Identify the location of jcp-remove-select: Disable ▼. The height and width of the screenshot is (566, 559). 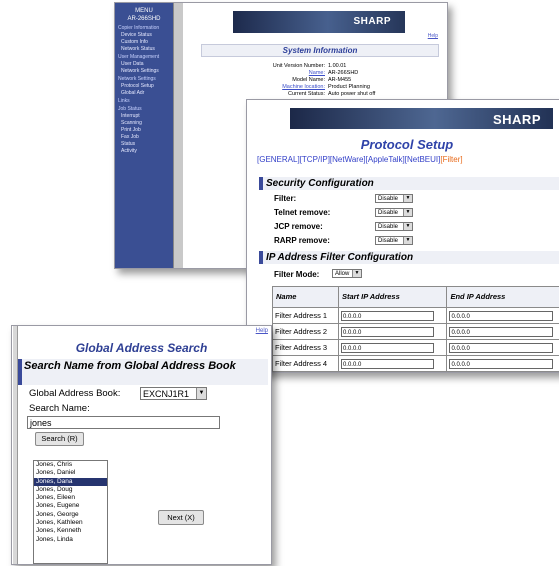
(394, 226).